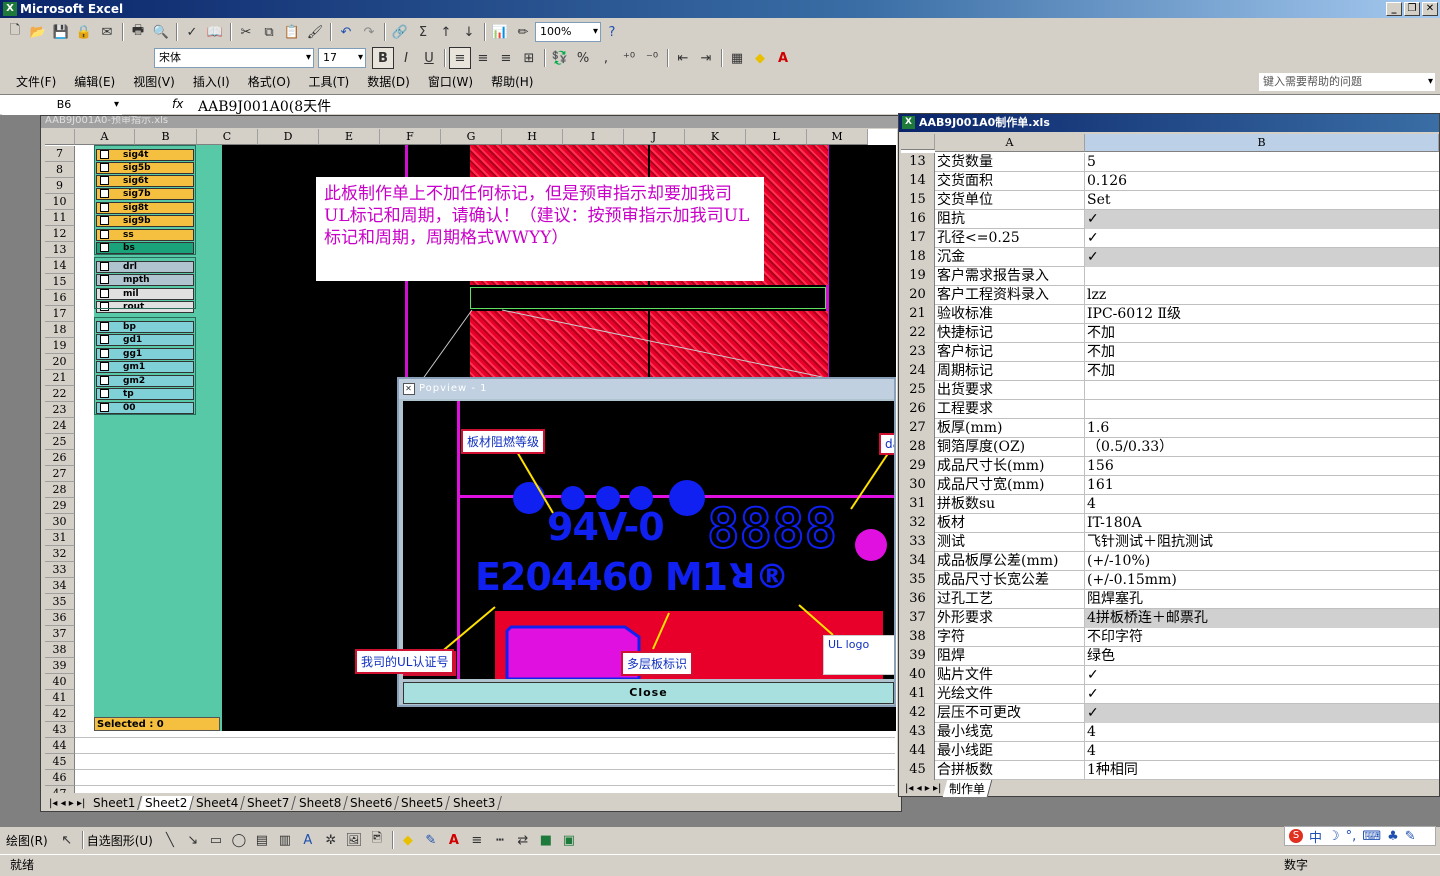  Describe the element at coordinates (569, 840) in the screenshot. I see `3d-icon: ▣` at that location.